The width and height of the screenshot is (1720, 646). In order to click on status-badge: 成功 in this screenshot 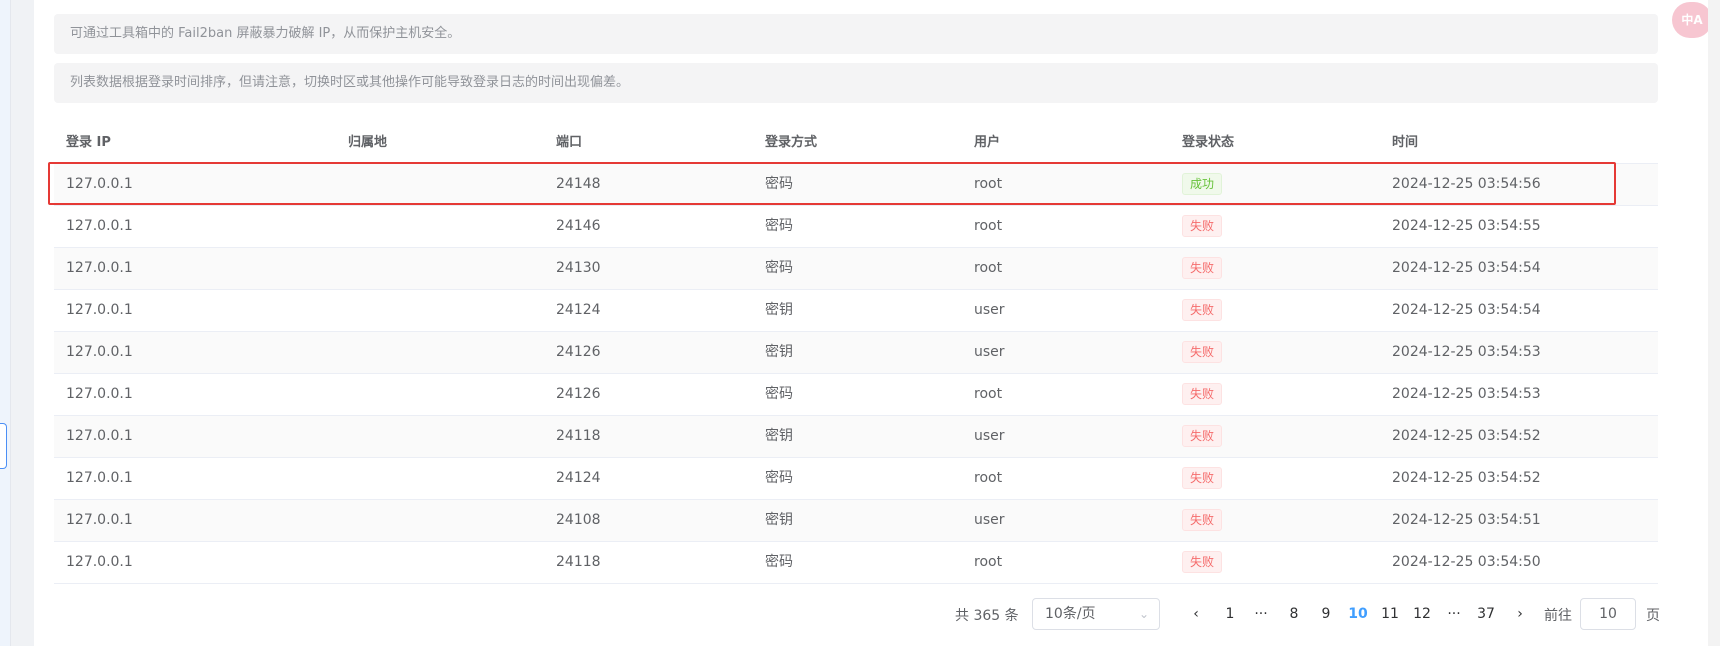, I will do `click(1202, 184)`.